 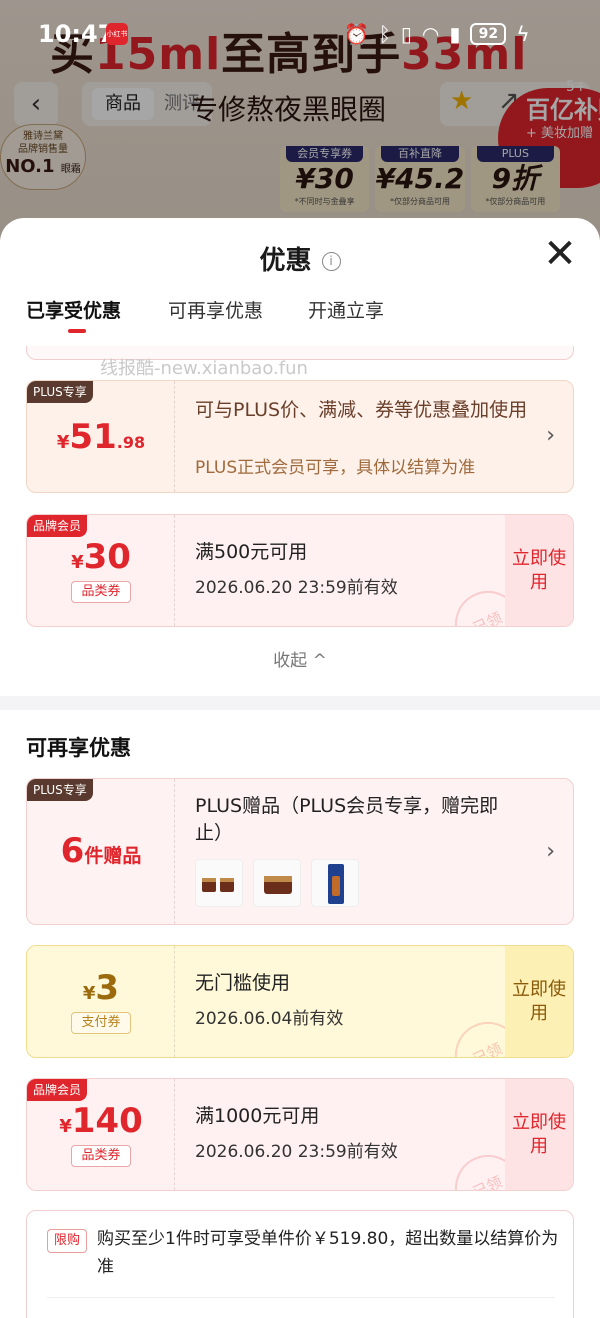 I want to click on coupon-amount: ¥3, so click(x=101, y=988).